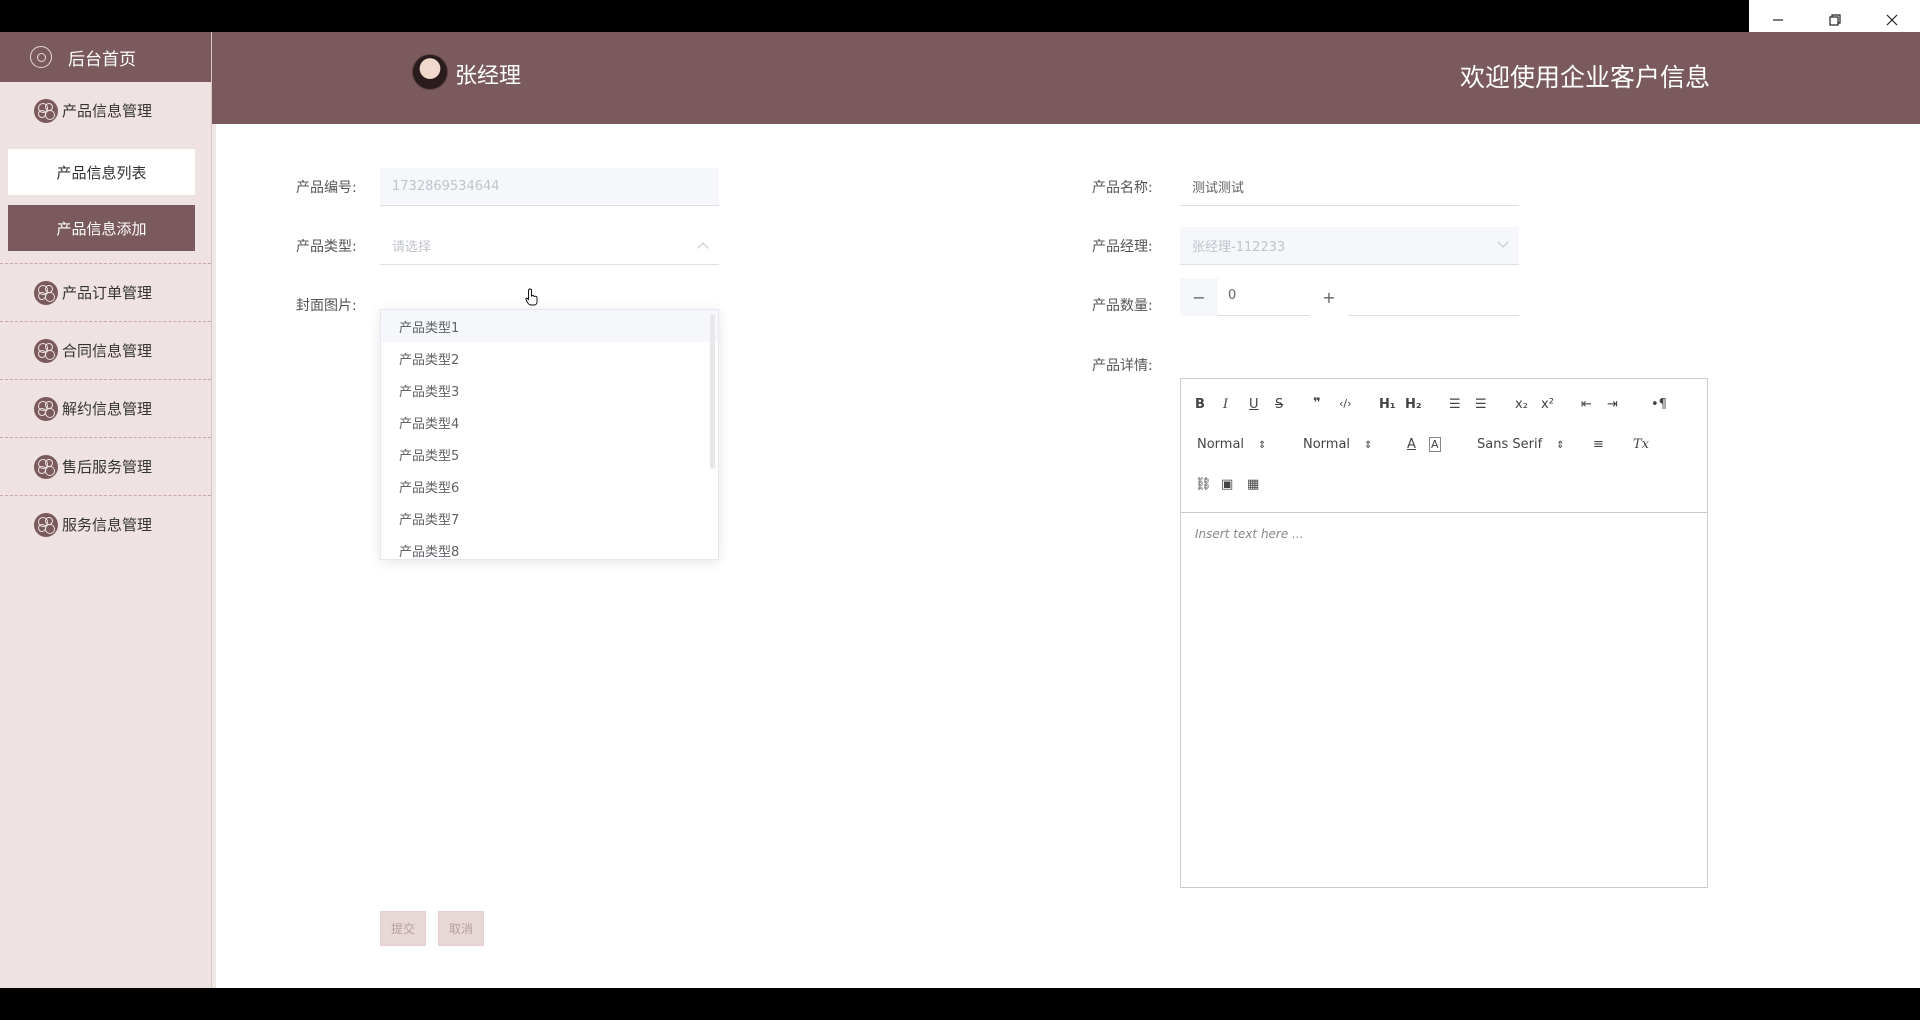  I want to click on sidebar-item-label: 产品信息管理, so click(107, 111).